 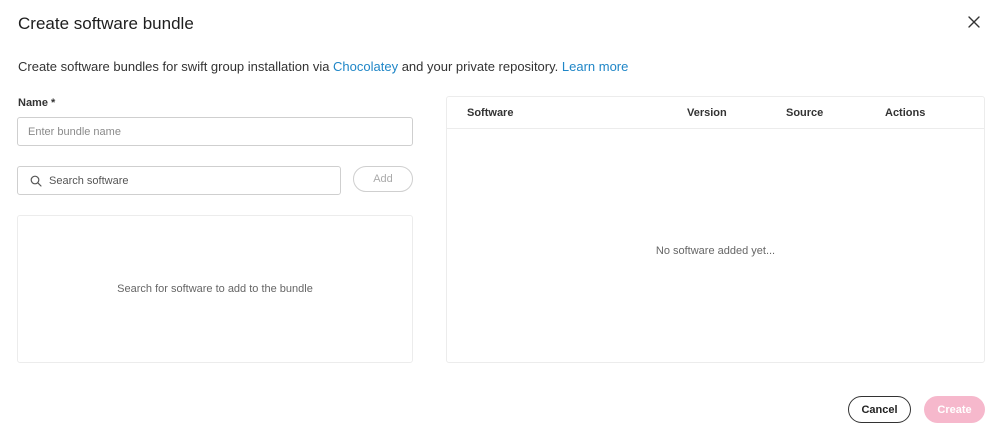 What do you see at coordinates (490, 113) in the screenshot?
I see `column-header-software: Software` at bounding box center [490, 113].